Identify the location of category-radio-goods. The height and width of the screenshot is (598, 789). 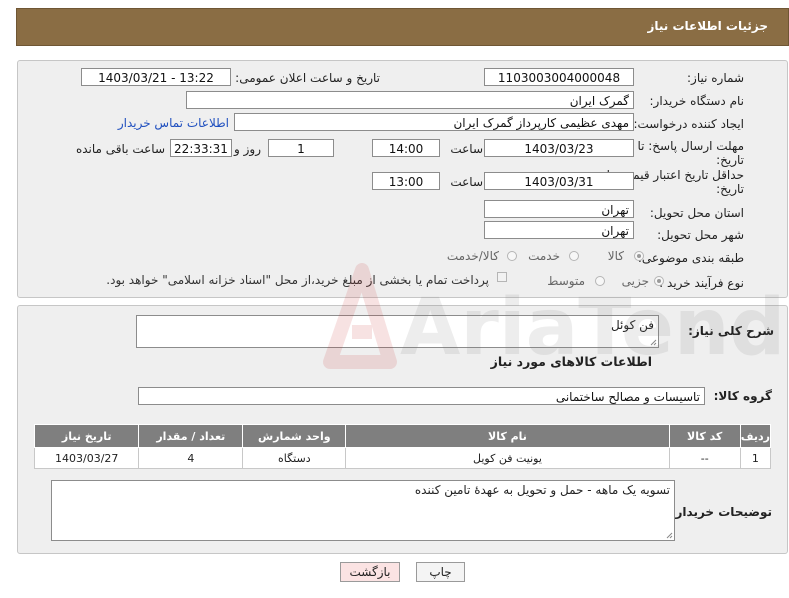
(639, 256).